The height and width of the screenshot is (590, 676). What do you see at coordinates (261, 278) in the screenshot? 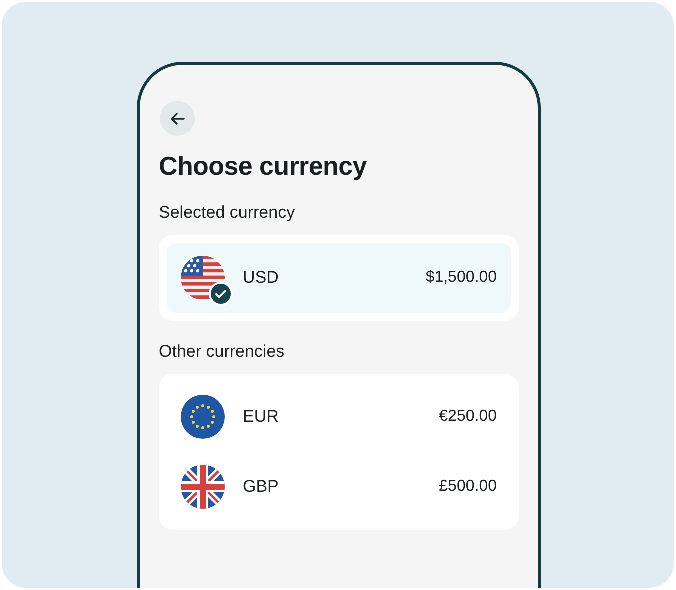
I see `currency-code: USD` at bounding box center [261, 278].